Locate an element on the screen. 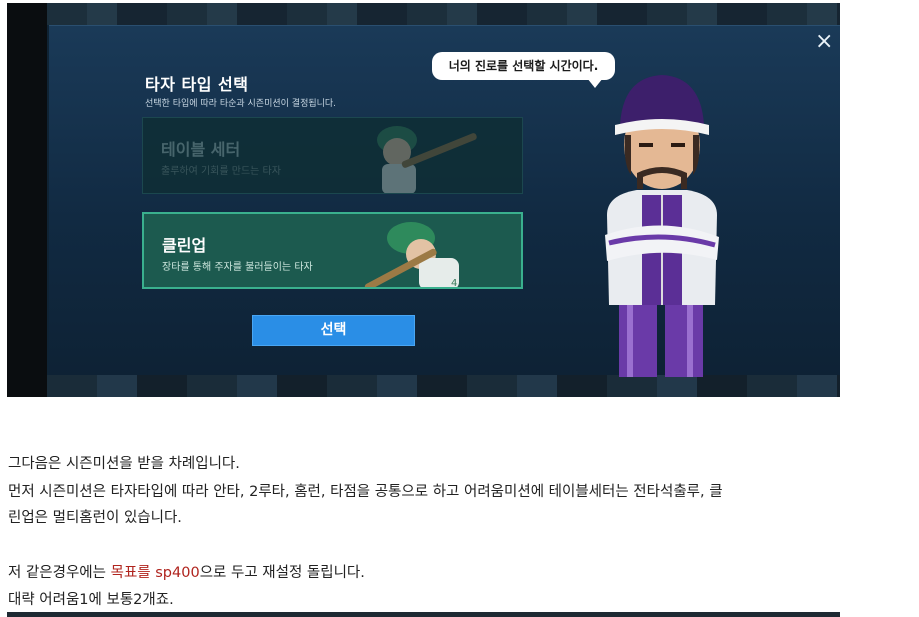 The image size is (919, 617). option-cleanup: 클린업 장타를 통해 주자를 불러들이는 타자 4 is located at coordinates (332, 250).